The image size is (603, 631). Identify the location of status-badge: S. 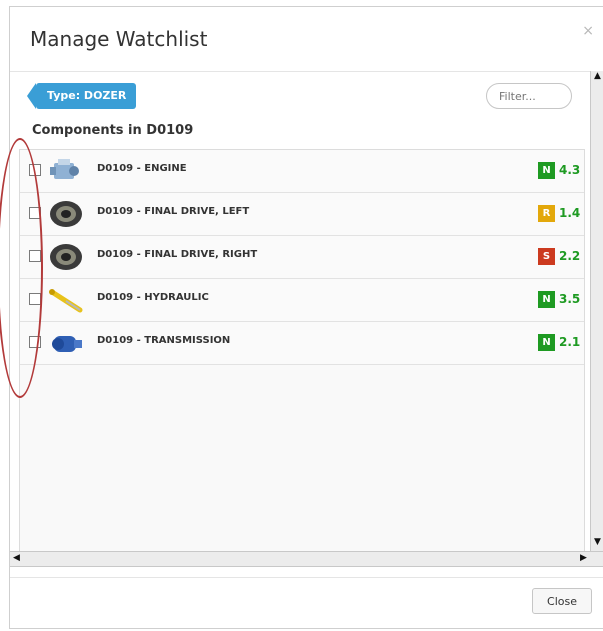
(546, 256).